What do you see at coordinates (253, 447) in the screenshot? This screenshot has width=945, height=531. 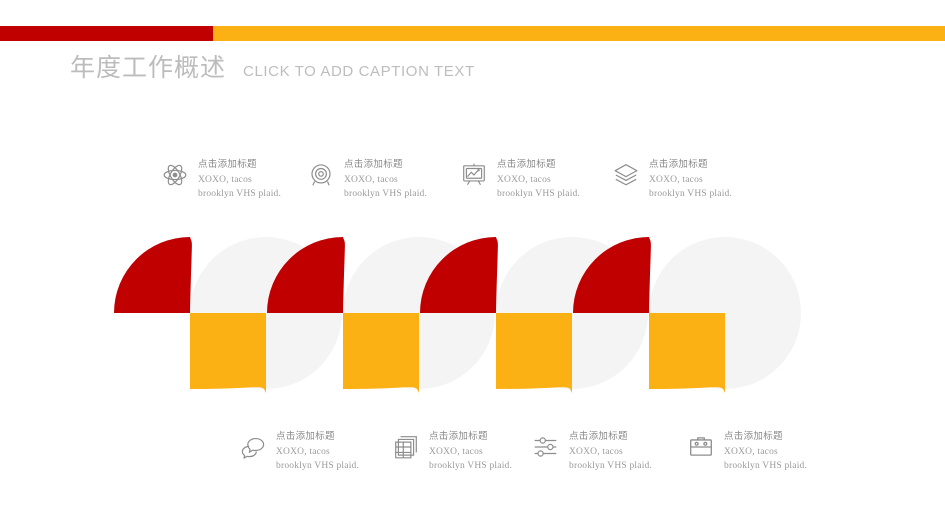 I see `chat-bubbles-icon` at bounding box center [253, 447].